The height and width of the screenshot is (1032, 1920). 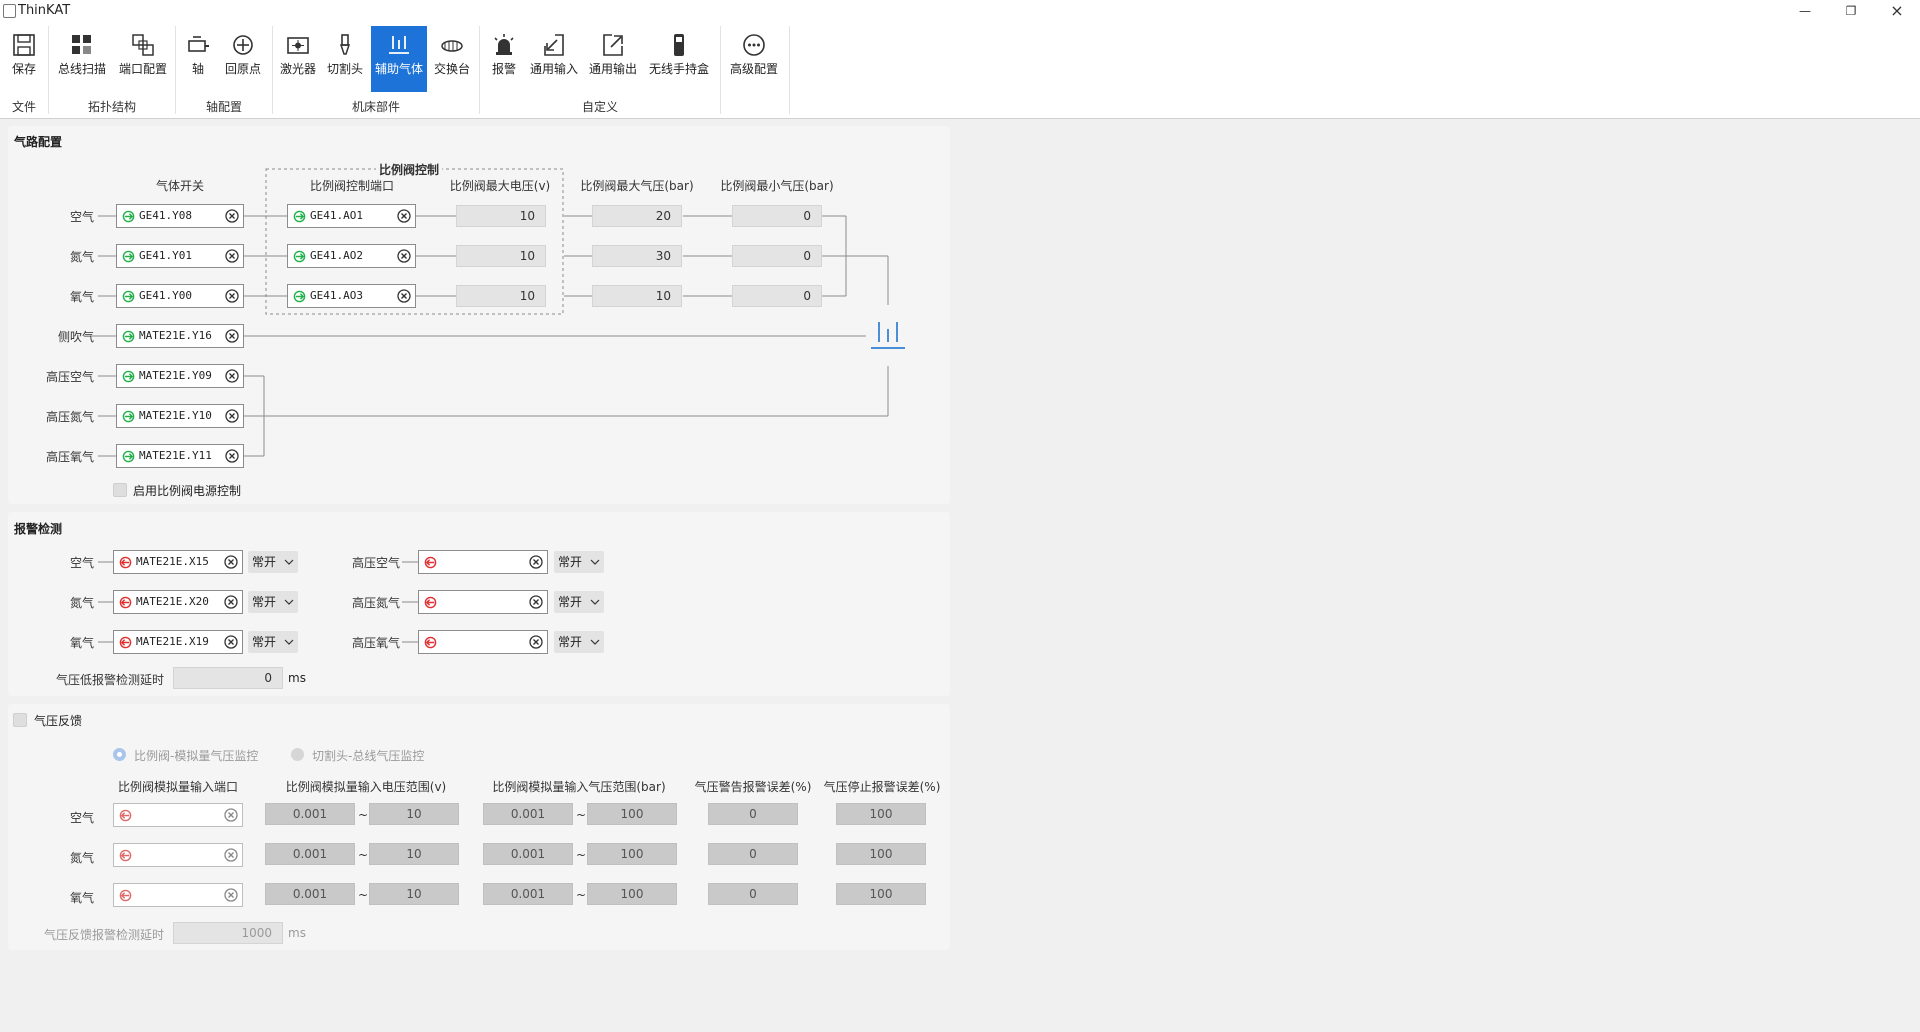 What do you see at coordinates (579, 787) in the screenshot?
I see `header-pressure-range: 比例阀模拟量输入气压范围(bar)` at bounding box center [579, 787].